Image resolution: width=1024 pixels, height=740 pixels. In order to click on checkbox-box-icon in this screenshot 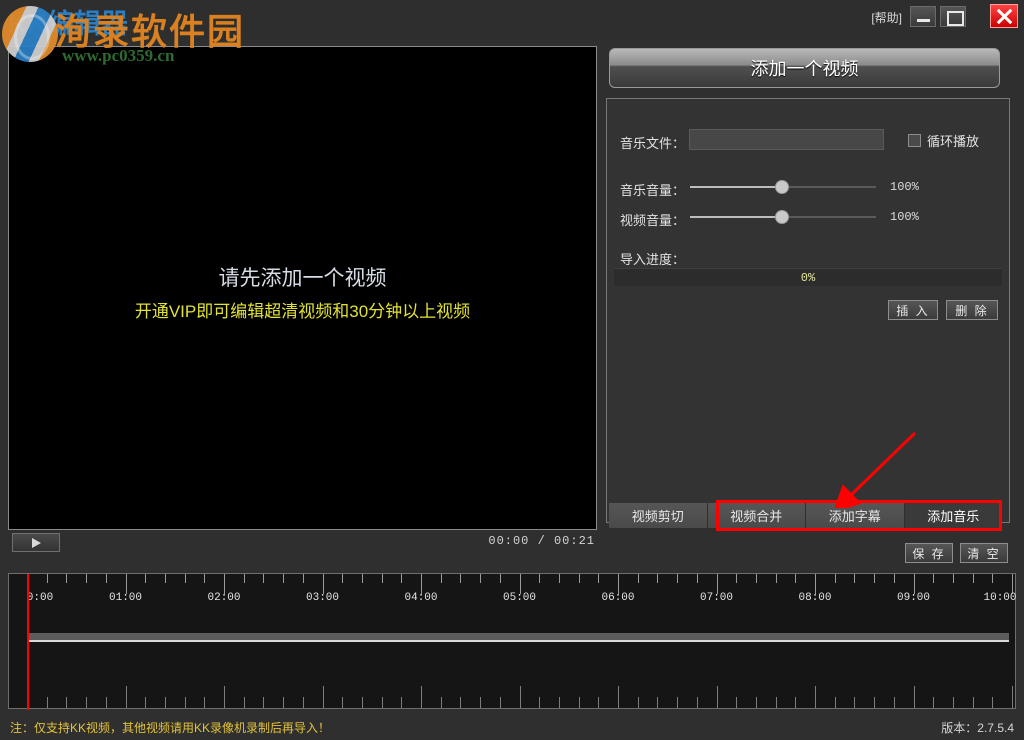, I will do `click(914, 140)`.